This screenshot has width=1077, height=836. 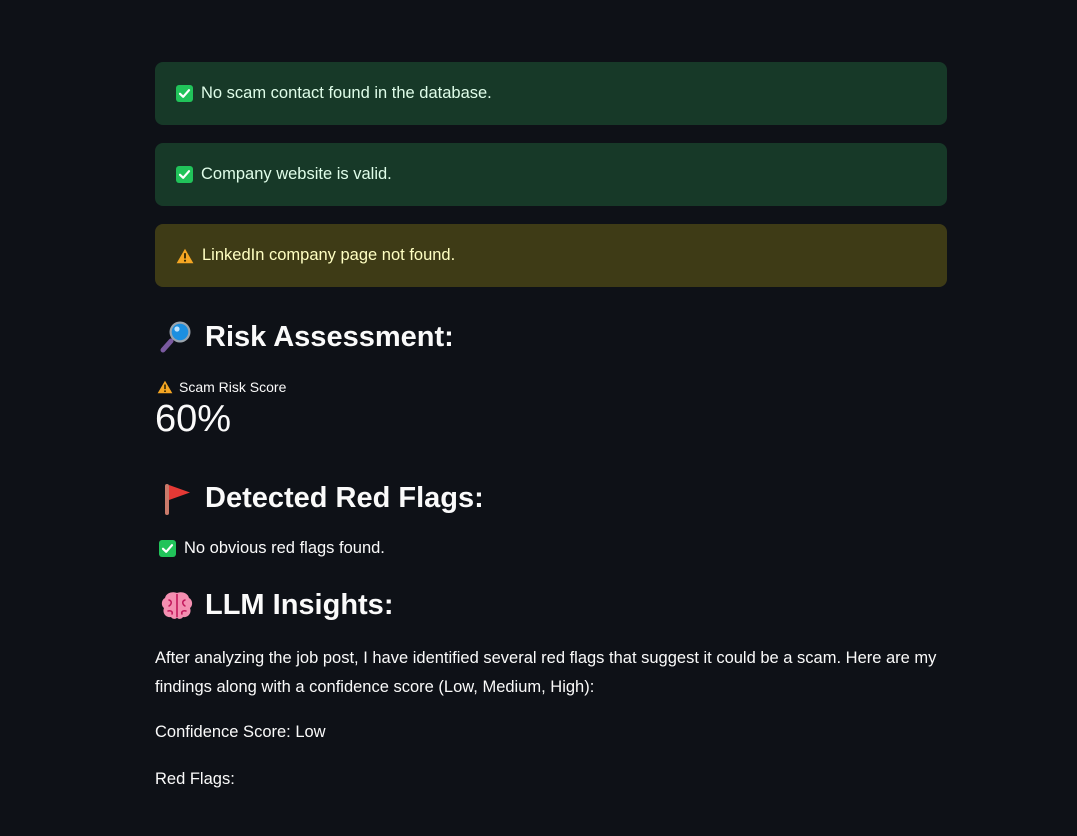 What do you see at coordinates (193, 419) in the screenshot?
I see `scam-risk-value: 60%` at bounding box center [193, 419].